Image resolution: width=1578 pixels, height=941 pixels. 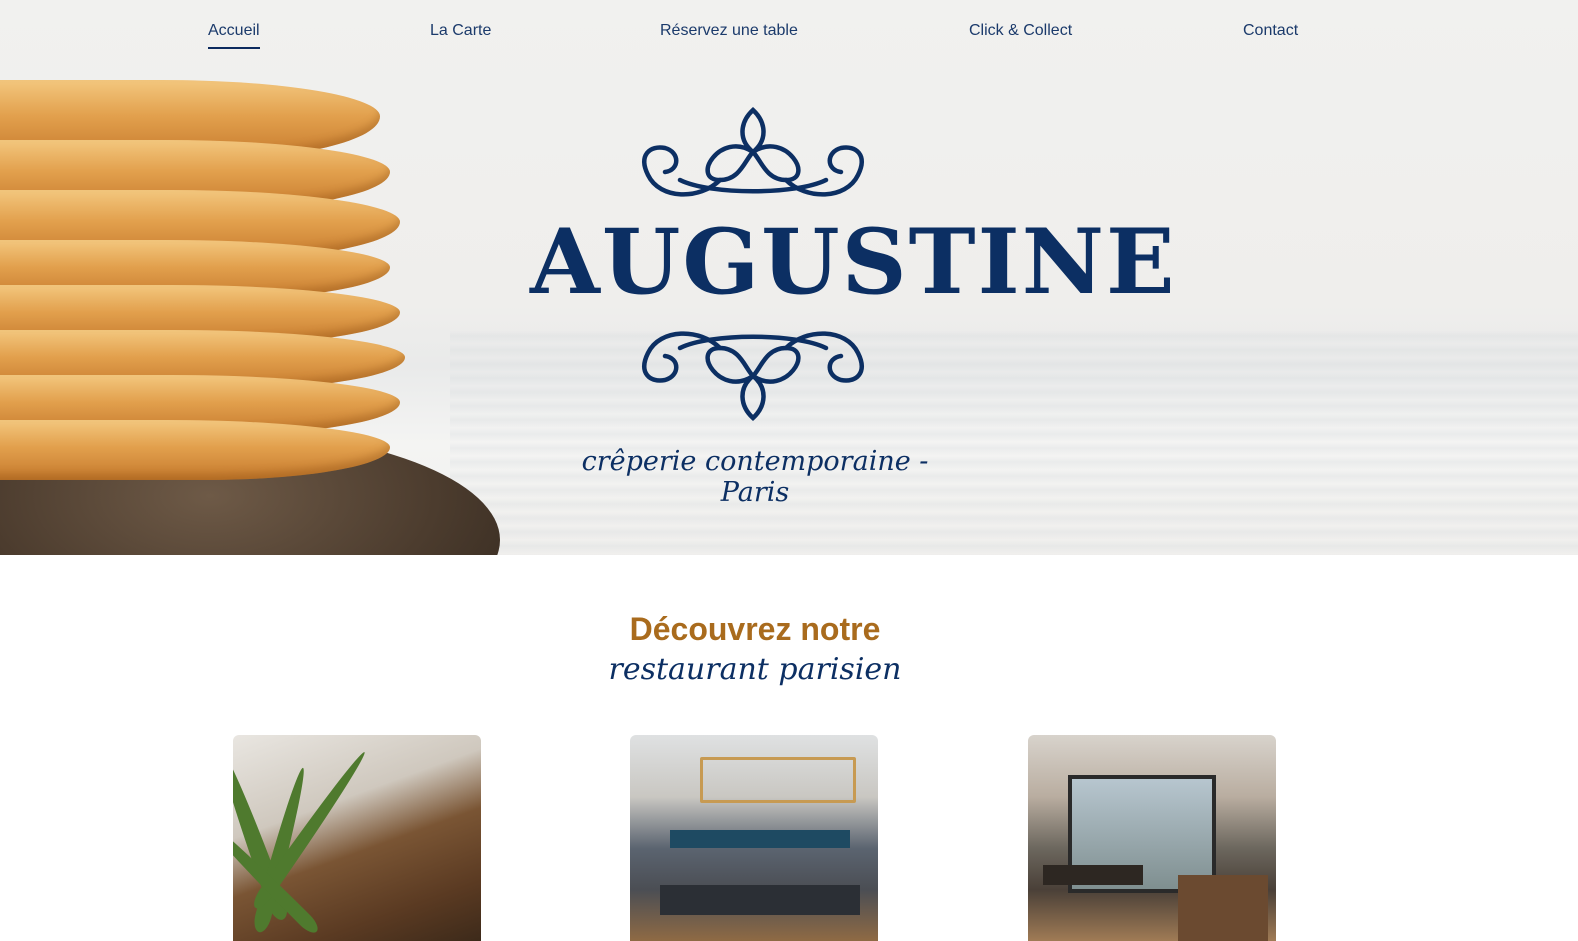 What do you see at coordinates (755, 629) in the screenshot?
I see `section-title: Découvrez notre` at bounding box center [755, 629].